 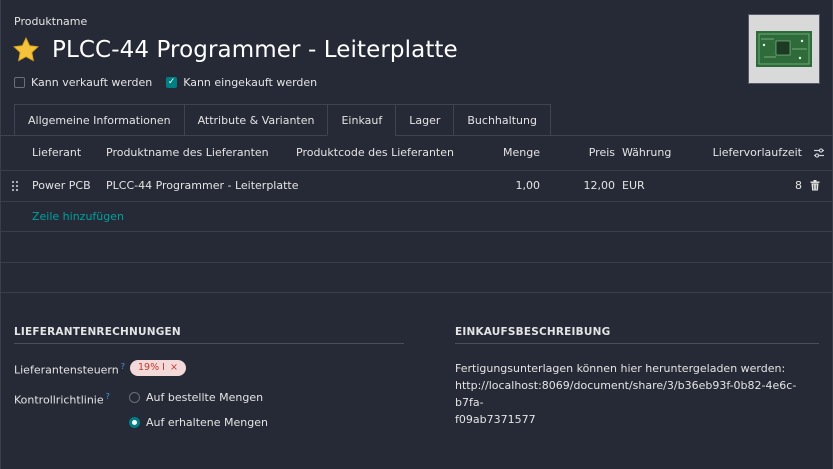 I want to click on drag-handle-icon, so click(x=15, y=186).